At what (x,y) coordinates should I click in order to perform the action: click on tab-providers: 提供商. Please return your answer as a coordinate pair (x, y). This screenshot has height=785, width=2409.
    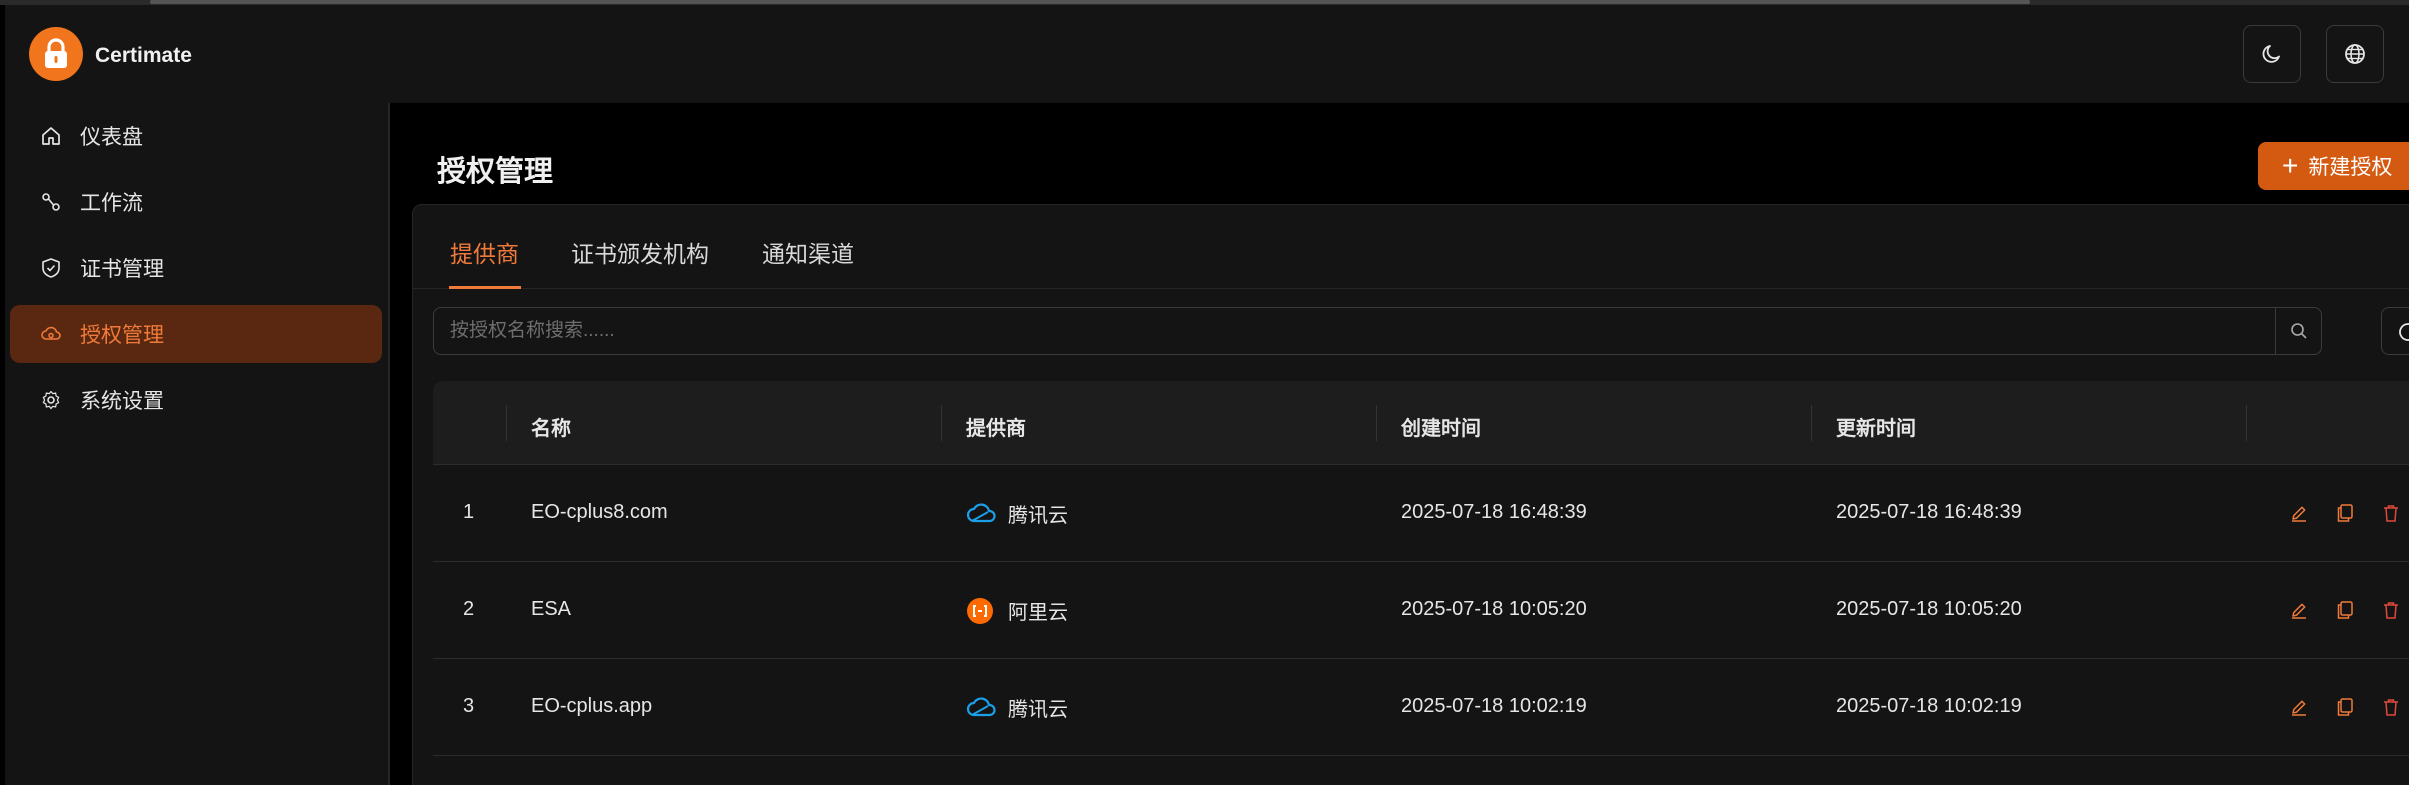
    Looking at the image, I should click on (484, 252).